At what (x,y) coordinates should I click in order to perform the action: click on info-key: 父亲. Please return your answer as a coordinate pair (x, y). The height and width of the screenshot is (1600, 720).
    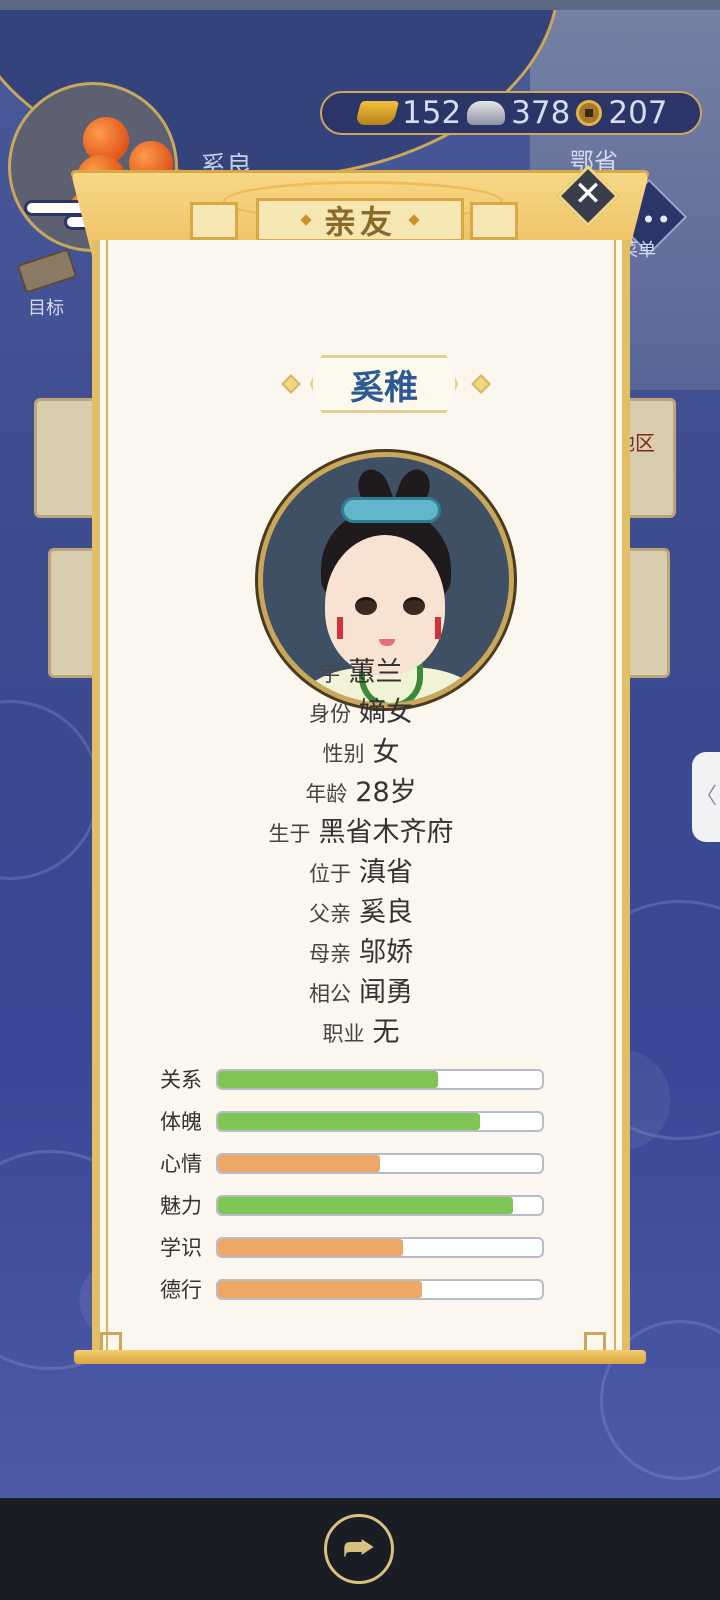
    Looking at the image, I should click on (330, 914).